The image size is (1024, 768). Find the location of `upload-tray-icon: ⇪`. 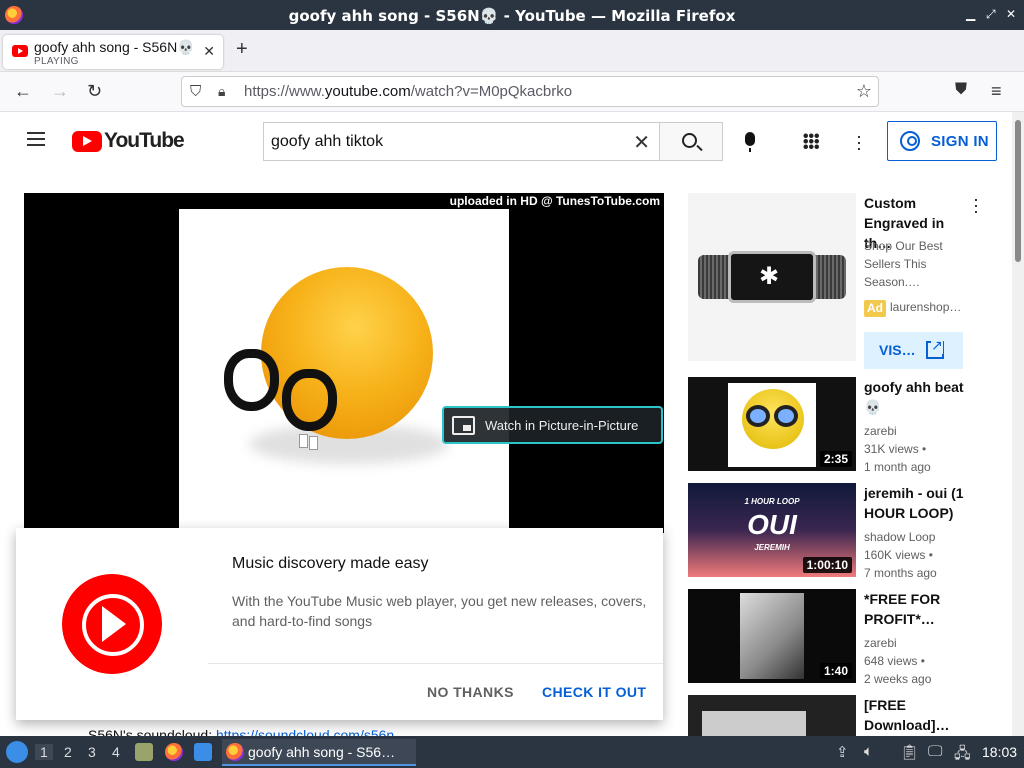

upload-tray-icon: ⇪ is located at coordinates (842, 752).